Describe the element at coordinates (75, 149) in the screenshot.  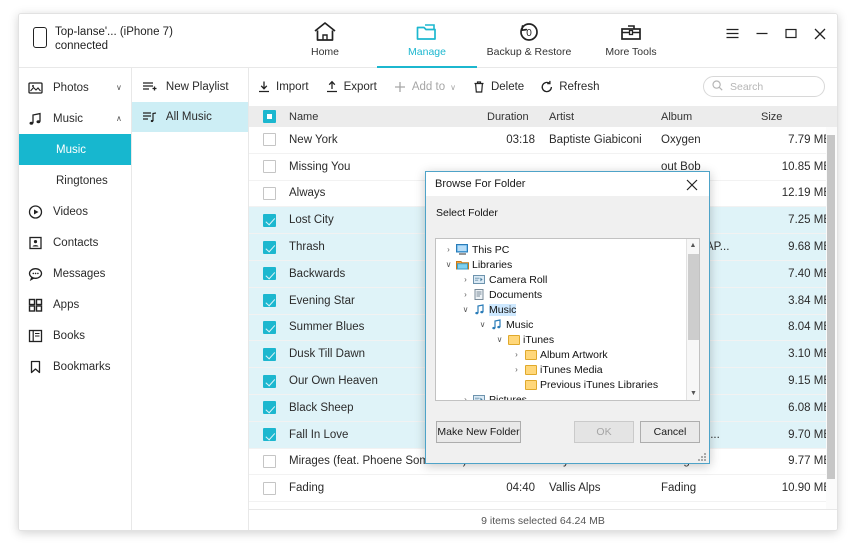
I see `sidebar-subitem-music: Music` at that location.